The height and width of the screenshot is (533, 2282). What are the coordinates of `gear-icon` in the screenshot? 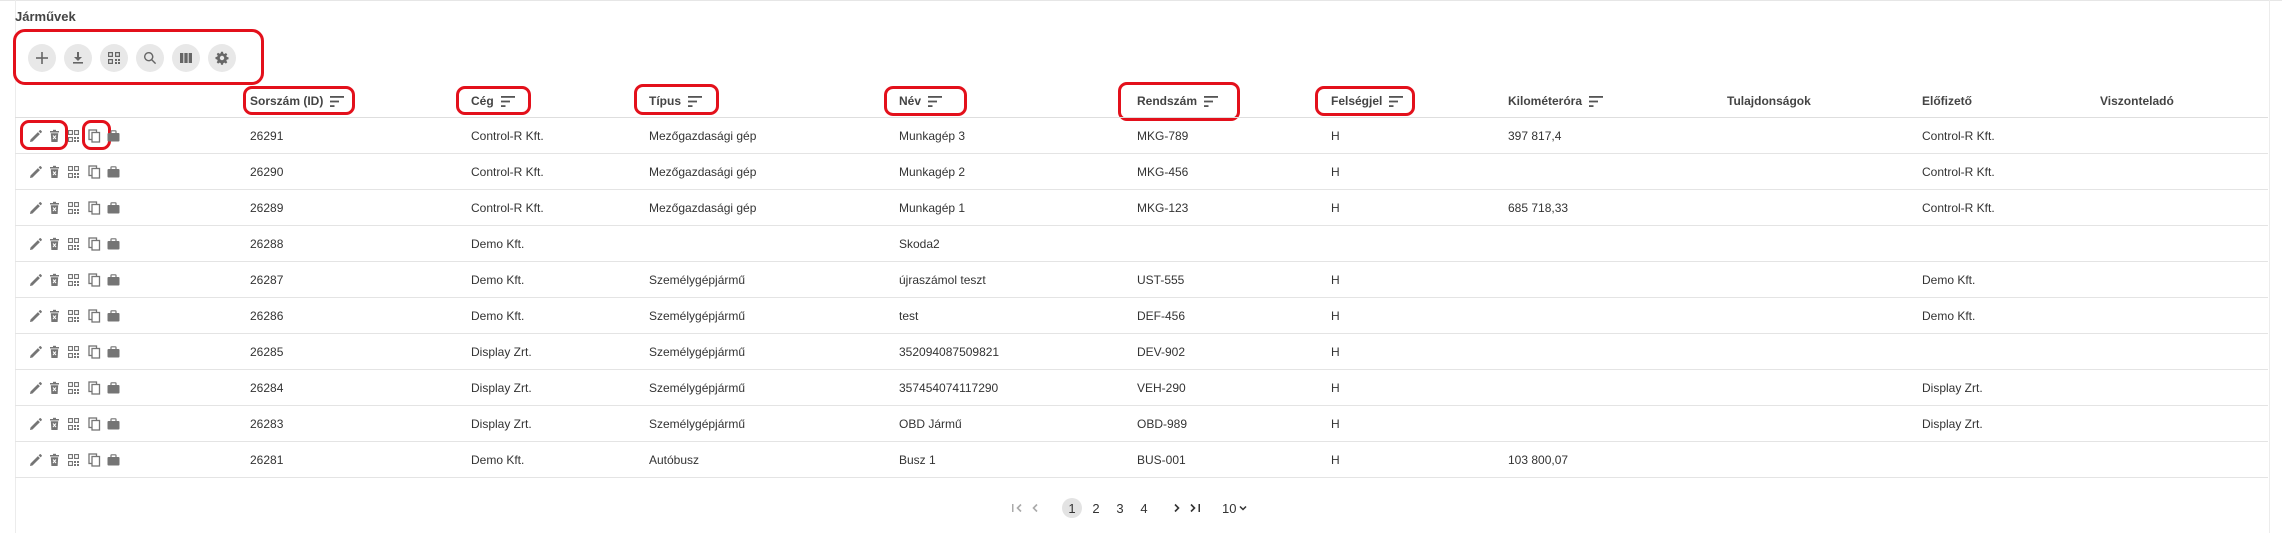 It's located at (222, 58).